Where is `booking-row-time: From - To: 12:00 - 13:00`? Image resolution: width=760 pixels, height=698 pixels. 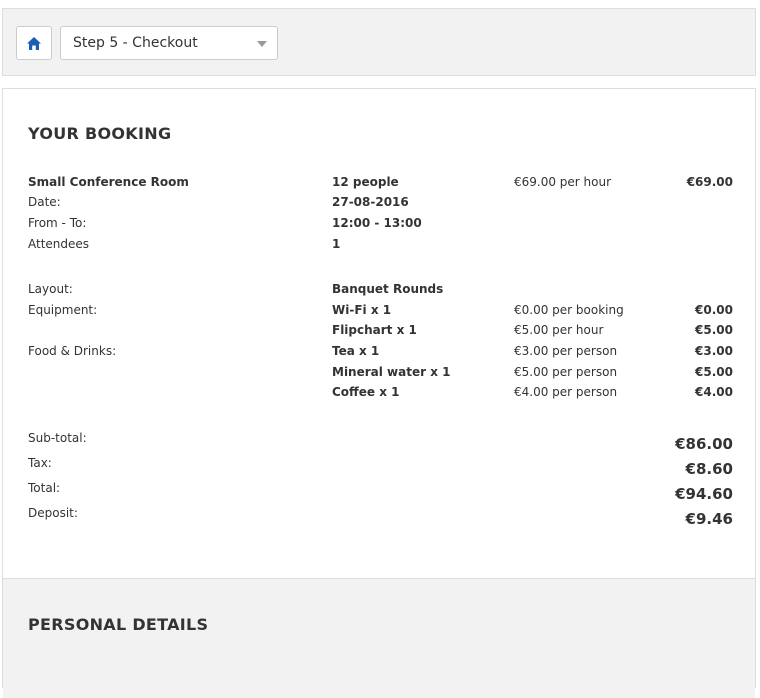 booking-row-time: From - To: 12:00 - 13:00 is located at coordinates (380, 226).